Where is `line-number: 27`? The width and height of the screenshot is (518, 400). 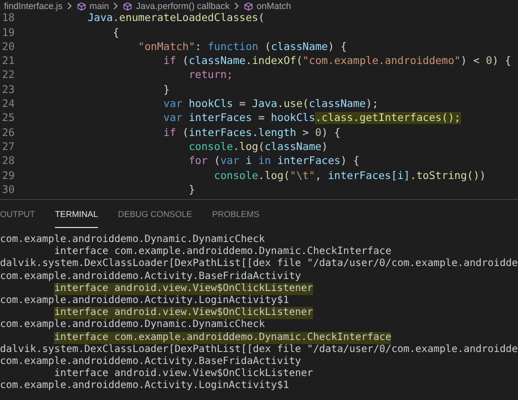 line-number: 27 is located at coordinates (8, 147).